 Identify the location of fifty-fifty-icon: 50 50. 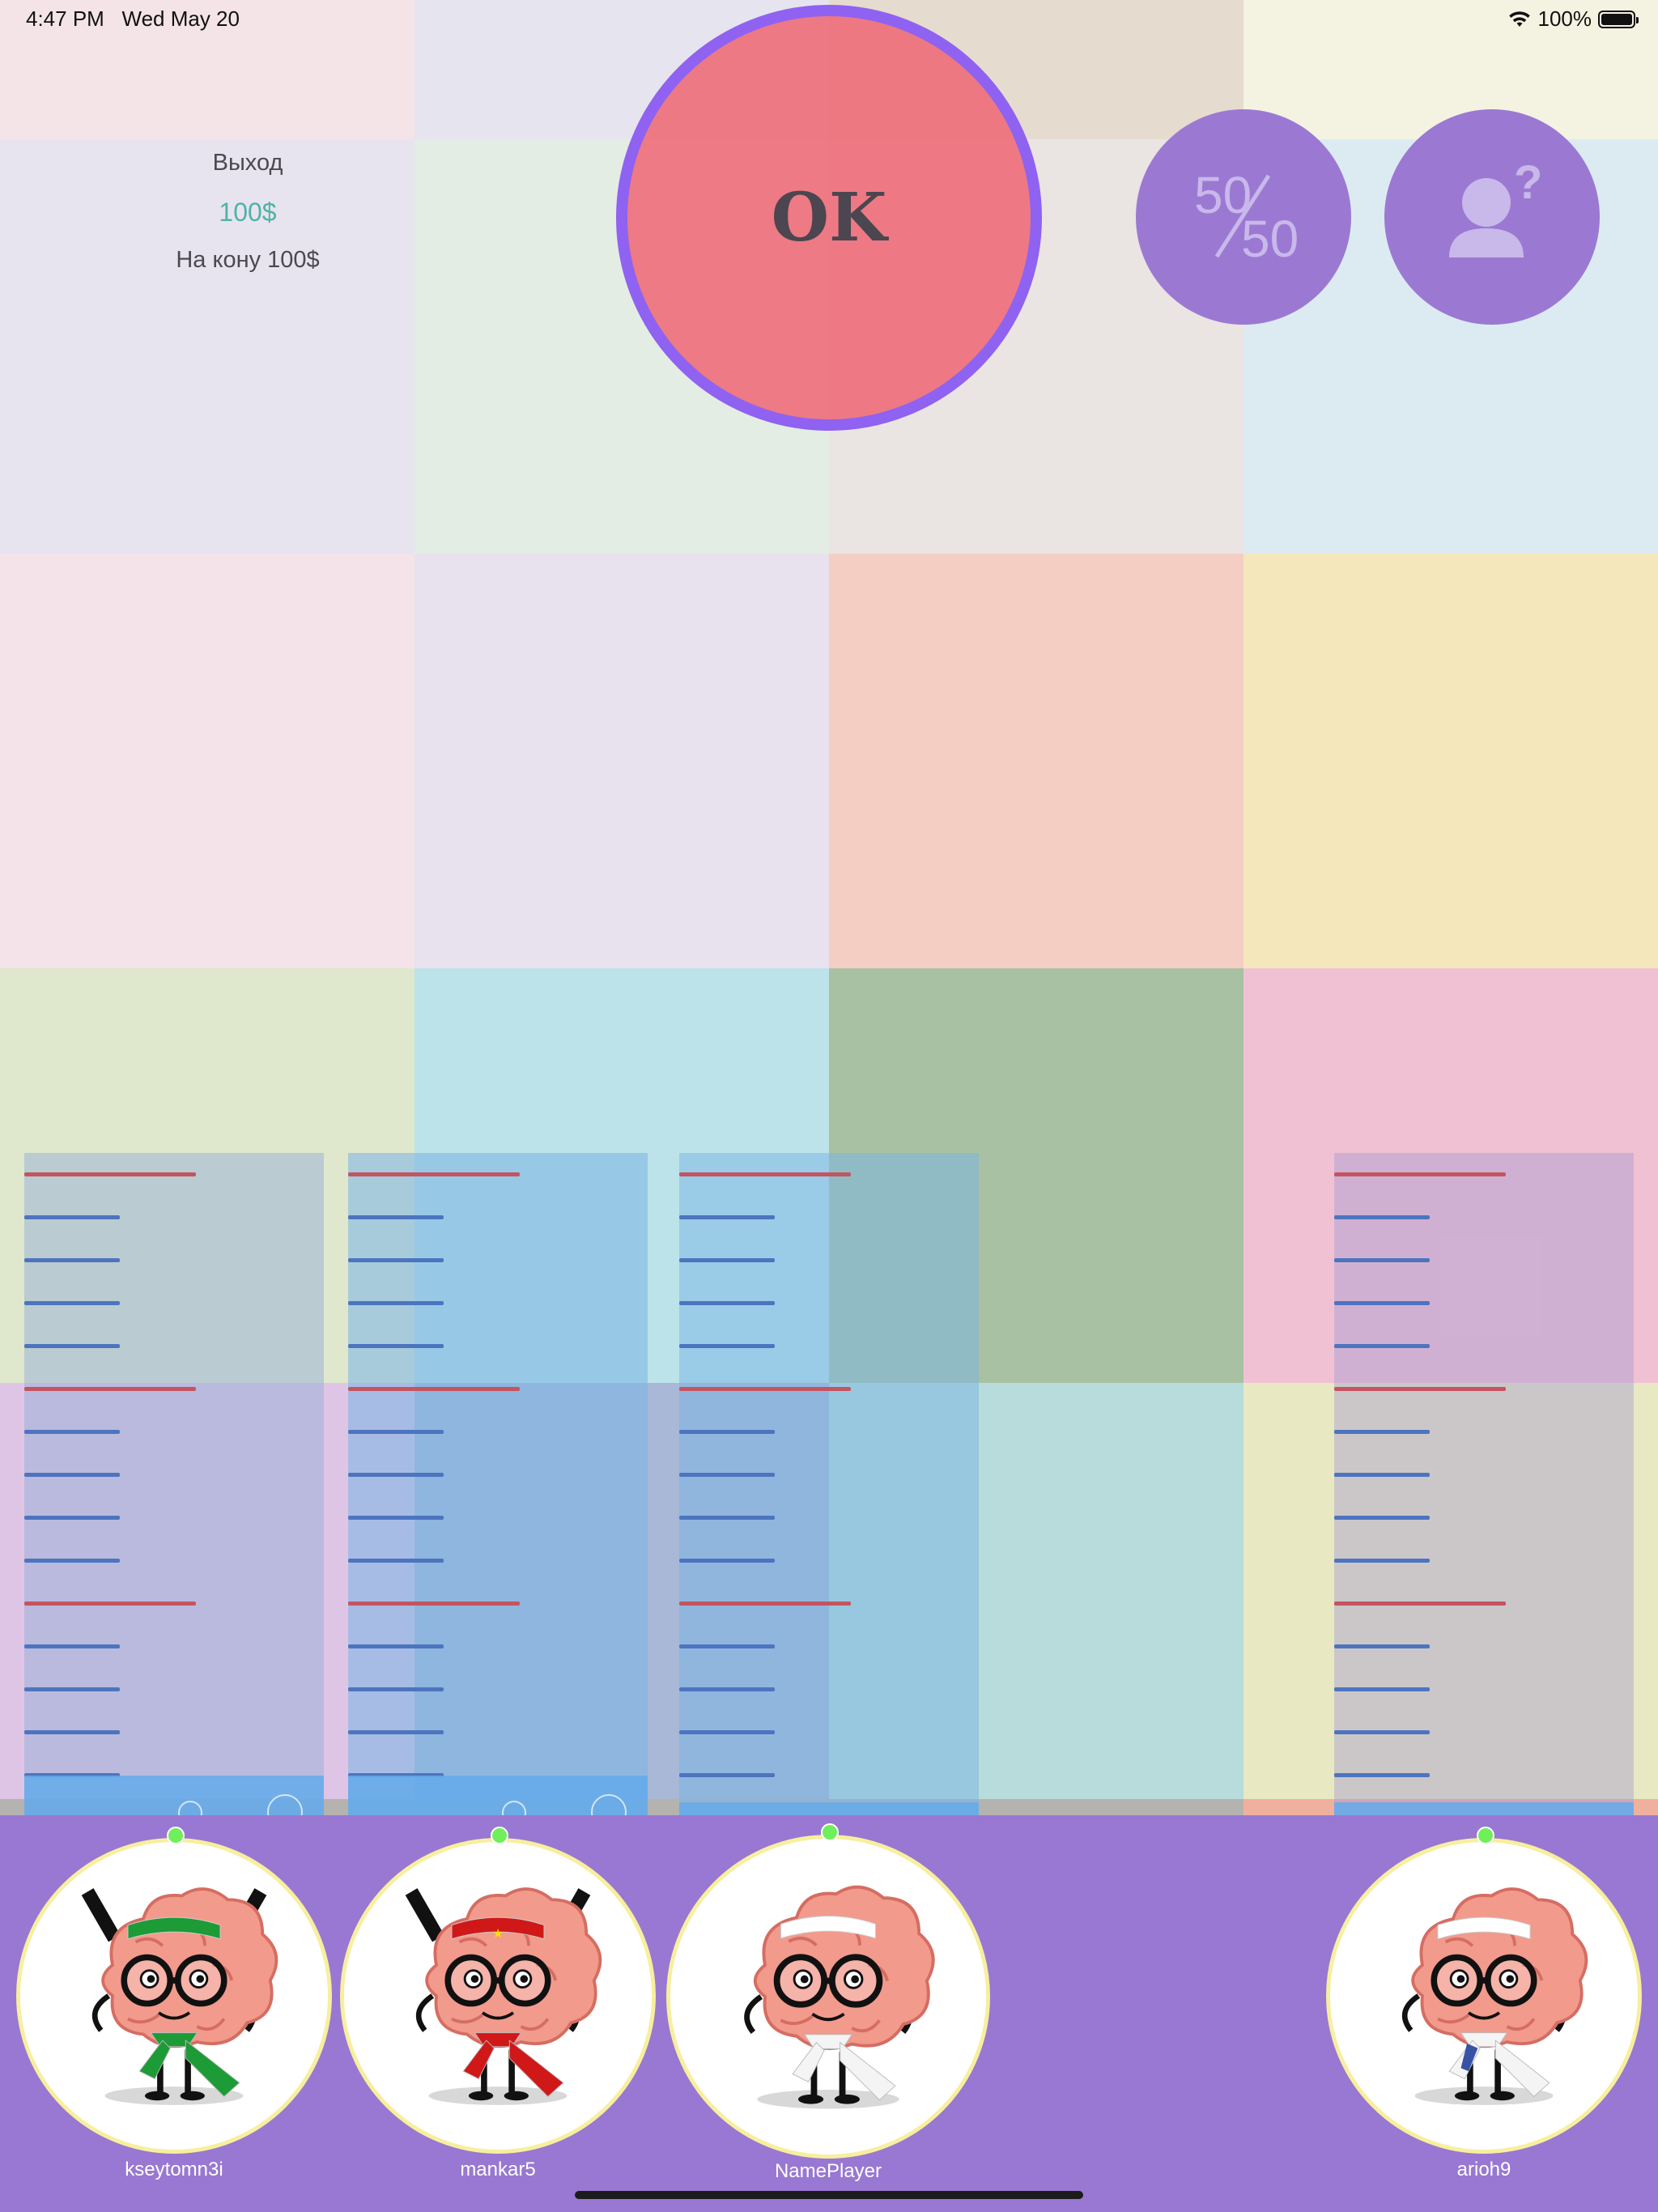
(1246, 217).